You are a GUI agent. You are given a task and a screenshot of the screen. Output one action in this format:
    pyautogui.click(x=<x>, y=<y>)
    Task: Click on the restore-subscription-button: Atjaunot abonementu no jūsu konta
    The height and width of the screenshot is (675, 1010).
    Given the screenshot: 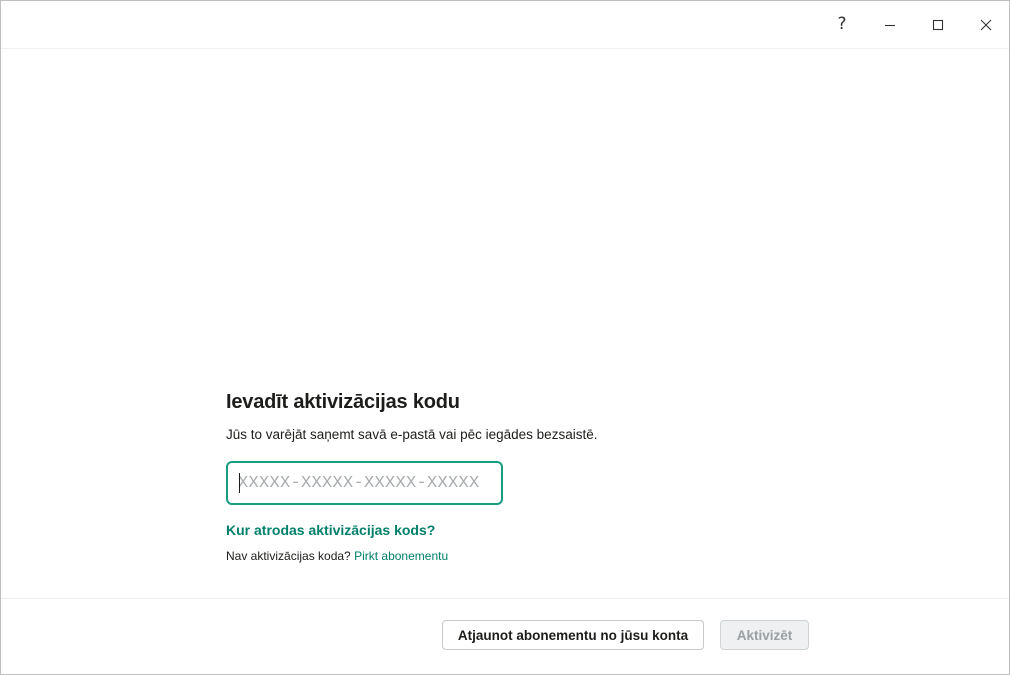 What is the action you would take?
    pyautogui.click(x=573, y=635)
    